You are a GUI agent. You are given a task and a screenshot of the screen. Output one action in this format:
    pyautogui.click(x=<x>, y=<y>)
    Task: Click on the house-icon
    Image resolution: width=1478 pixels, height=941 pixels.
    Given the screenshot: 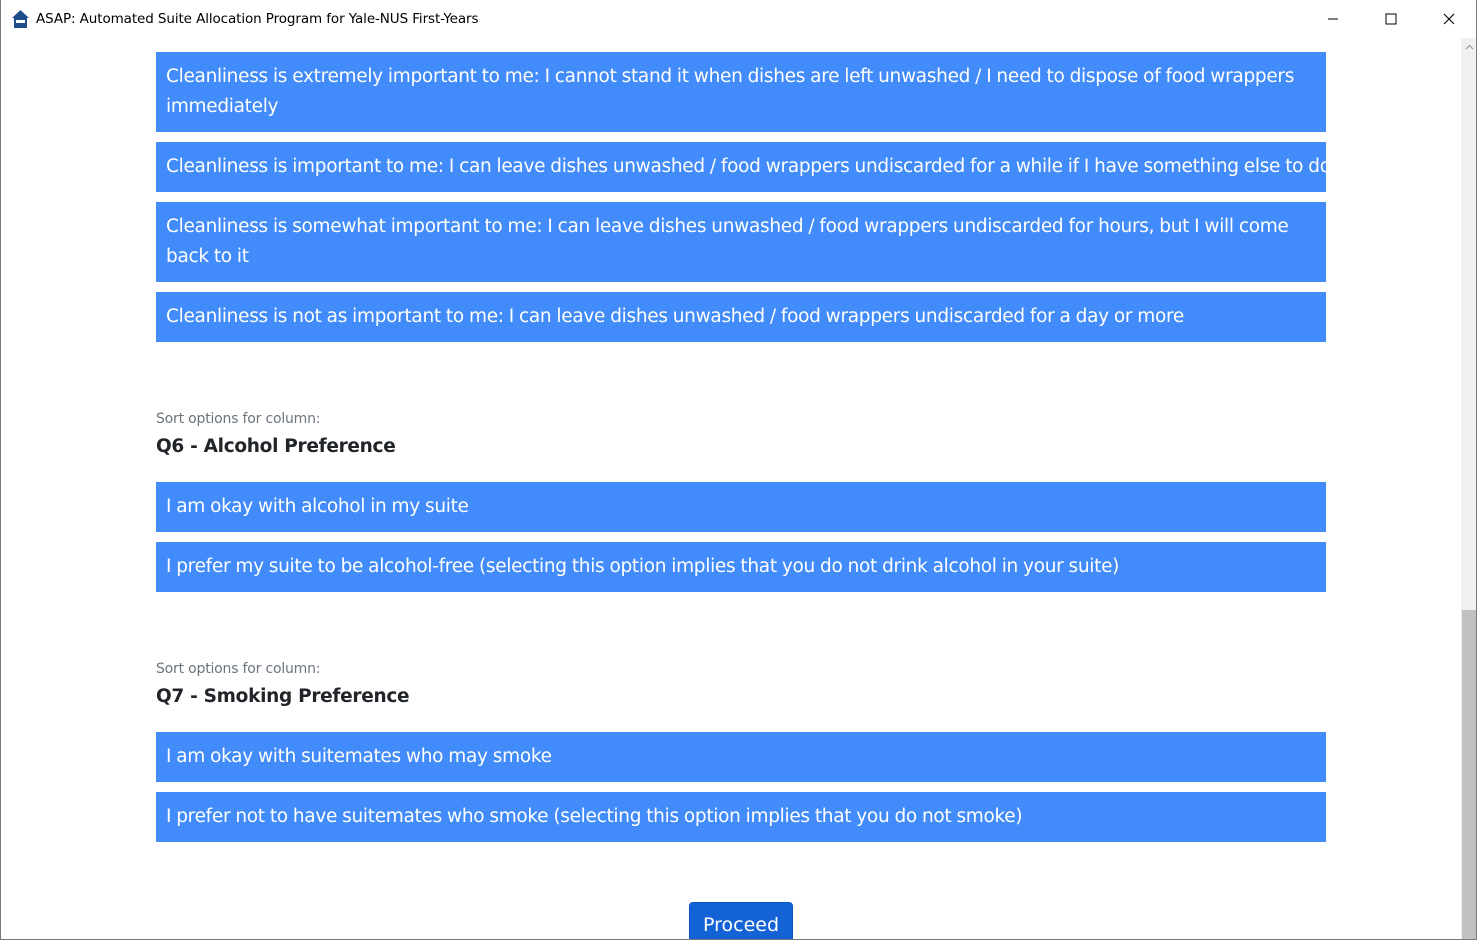 What is the action you would take?
    pyautogui.click(x=20, y=19)
    